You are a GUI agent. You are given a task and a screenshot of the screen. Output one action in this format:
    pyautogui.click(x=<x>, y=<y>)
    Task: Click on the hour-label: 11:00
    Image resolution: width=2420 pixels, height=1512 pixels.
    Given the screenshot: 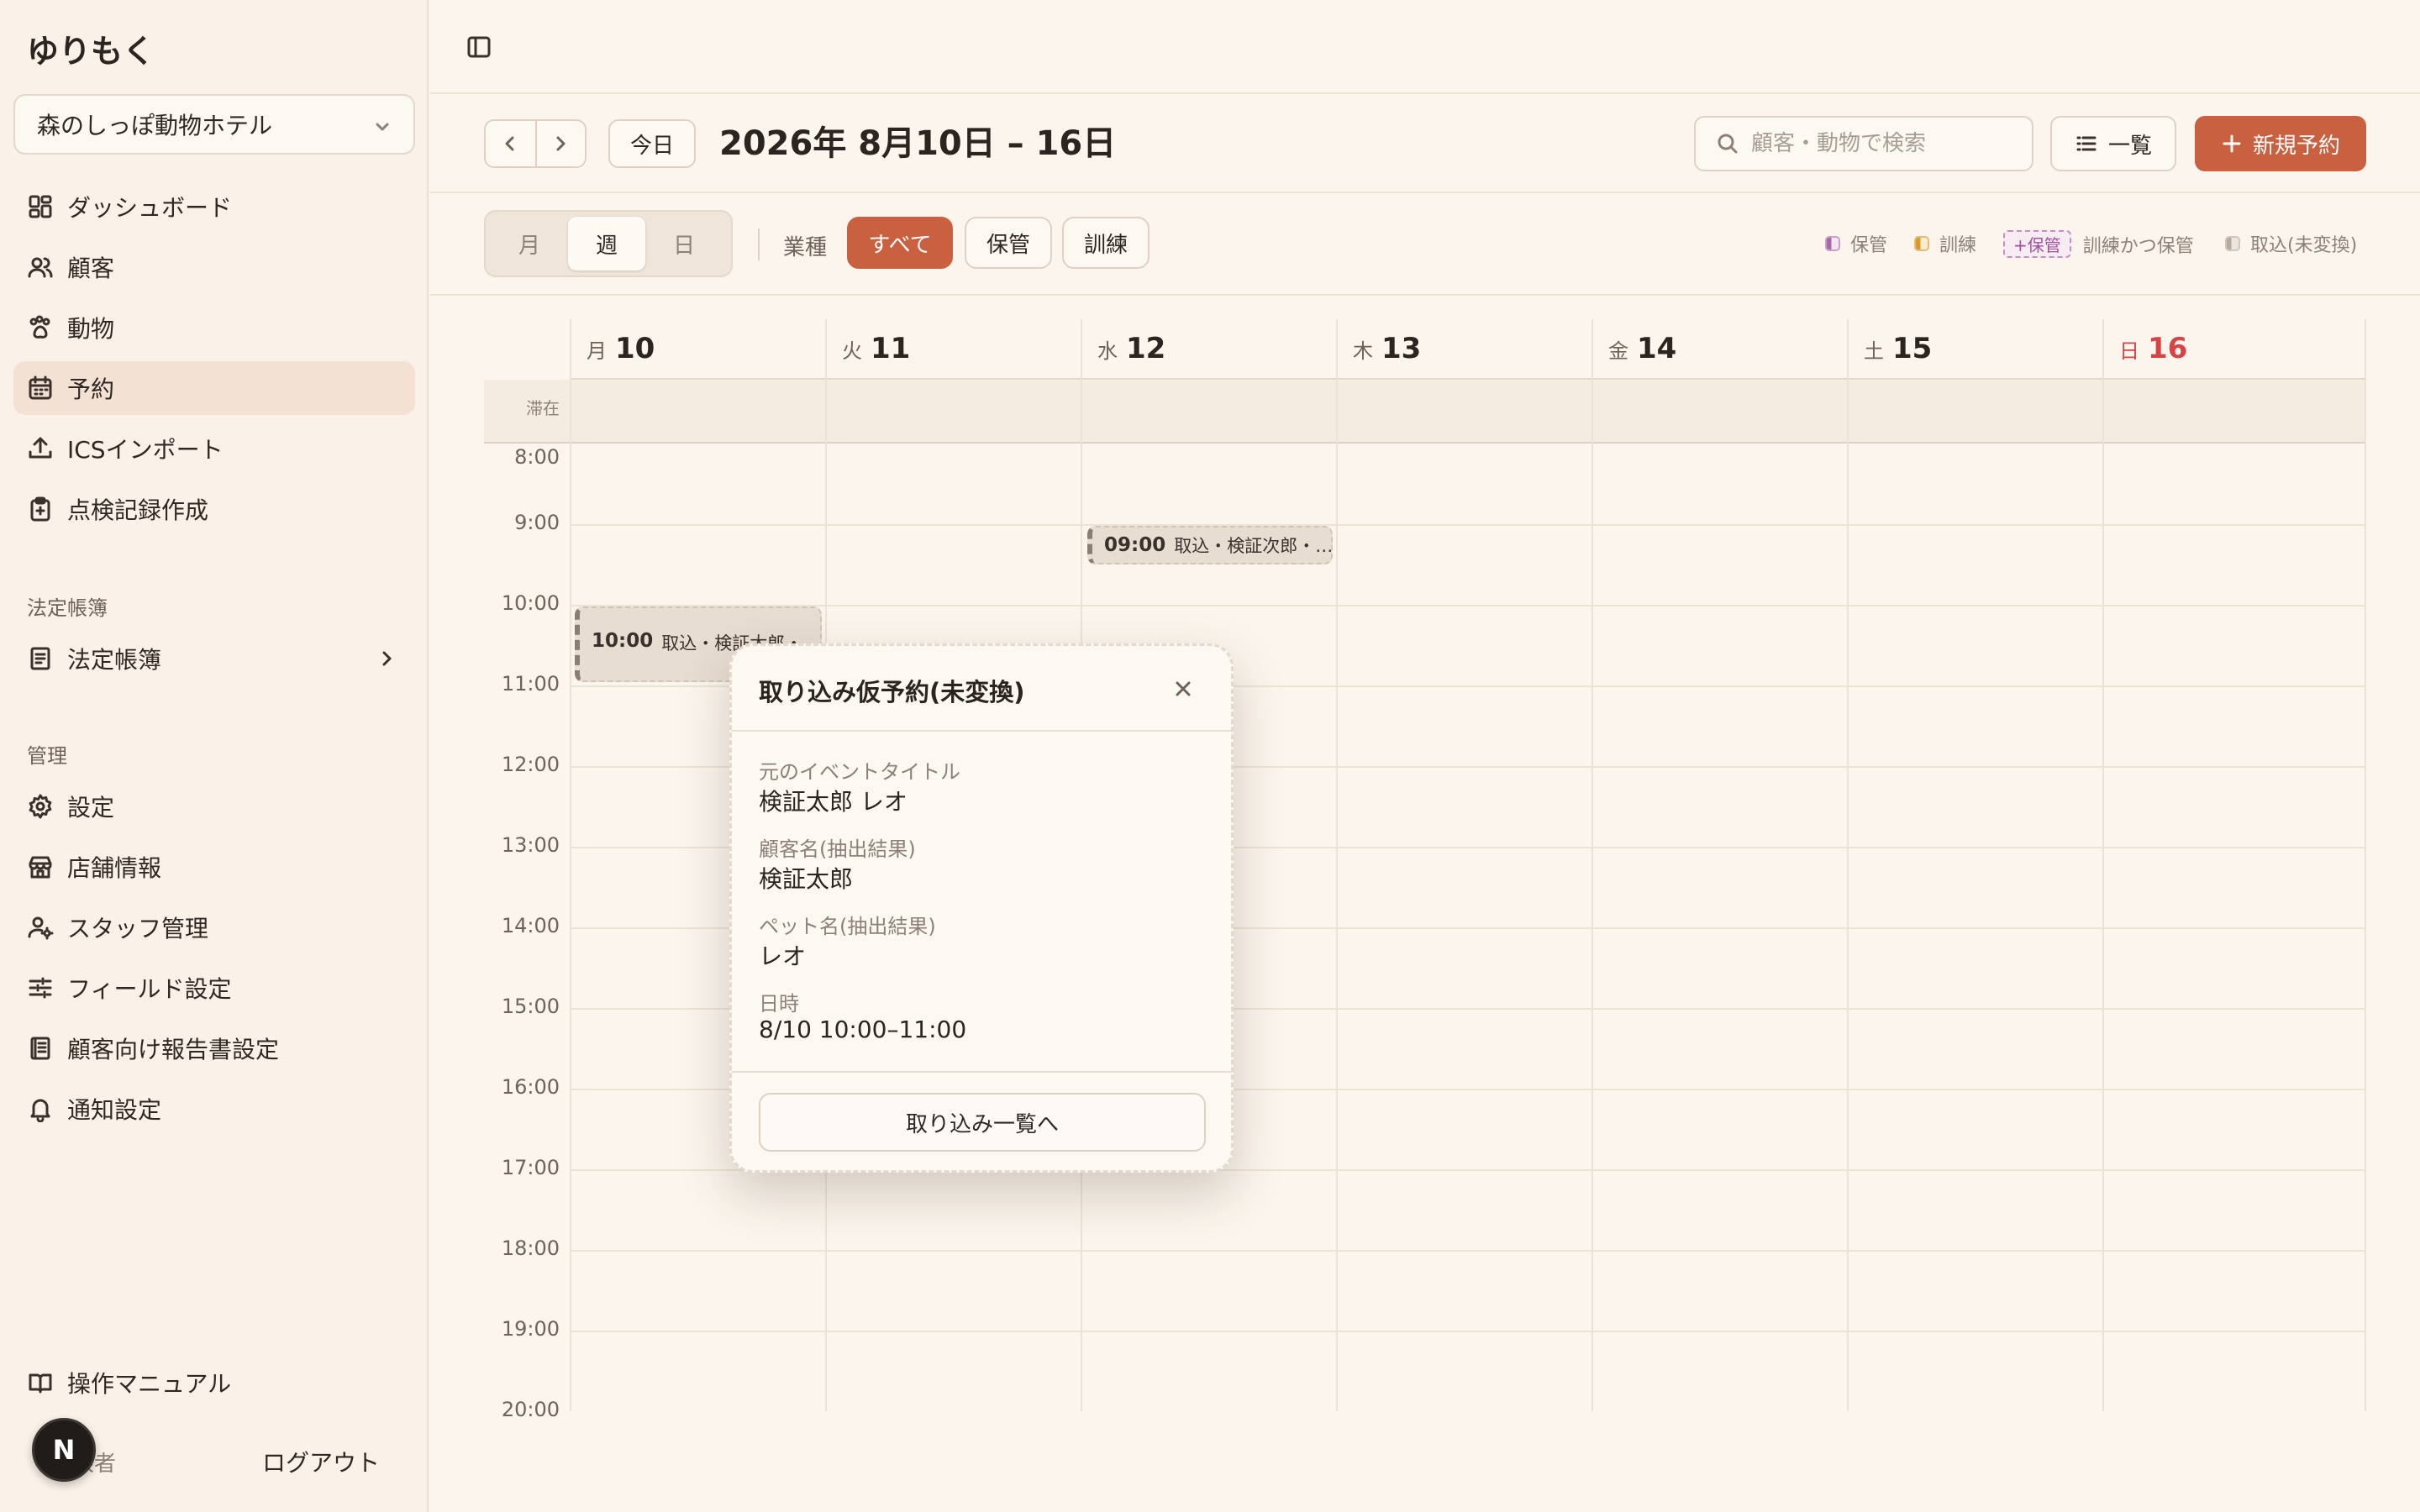 What is the action you would take?
    pyautogui.click(x=530, y=684)
    